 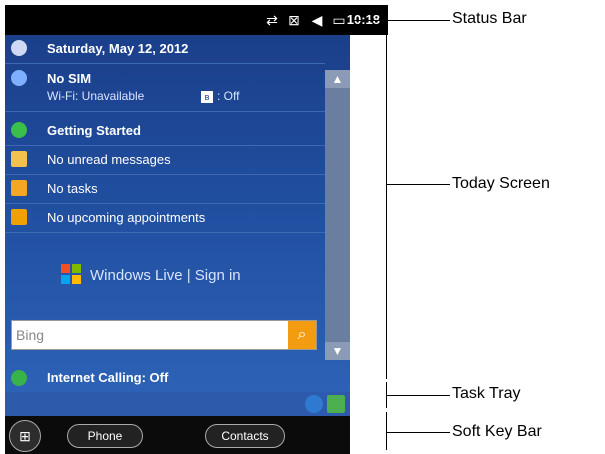 What do you see at coordinates (96, 96) in the screenshot?
I see `wifi-status: Wi-Fi: Unavailable` at bounding box center [96, 96].